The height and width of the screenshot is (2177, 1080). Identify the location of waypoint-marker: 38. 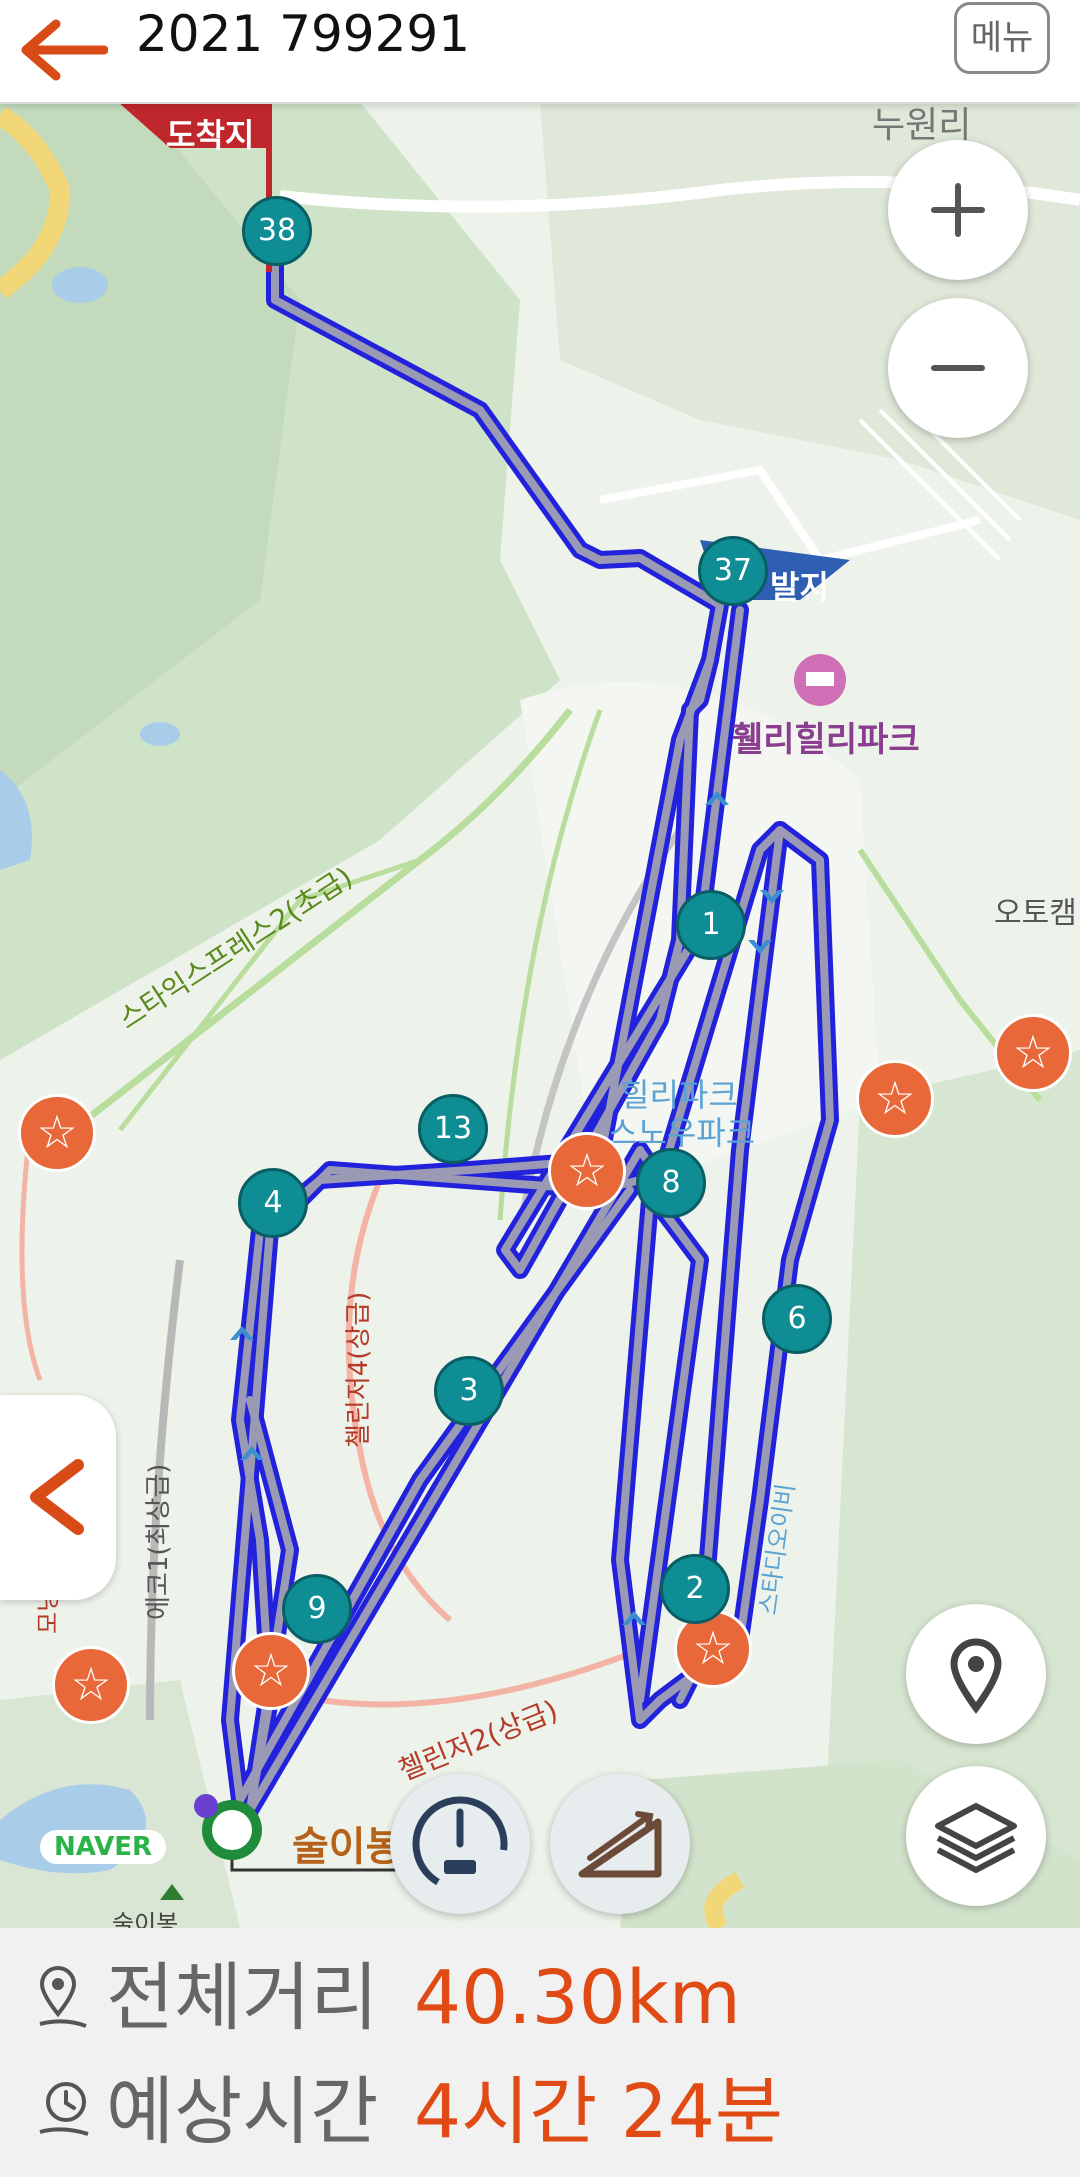
(277, 231).